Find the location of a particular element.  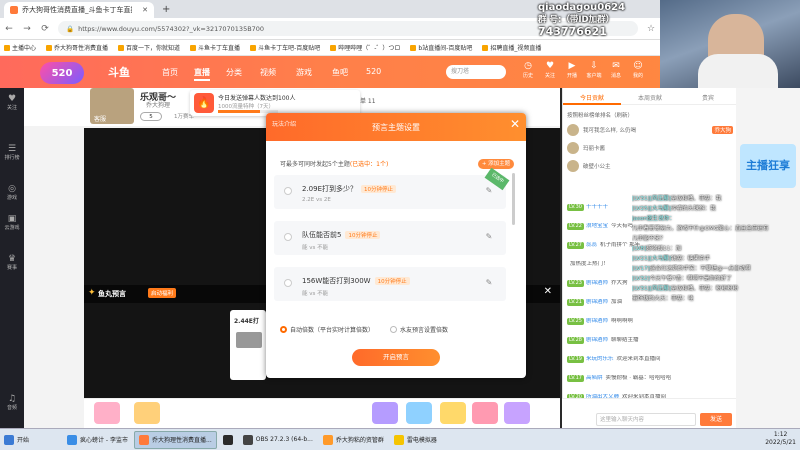

nav-6: 520 is located at coordinates (373, 71).